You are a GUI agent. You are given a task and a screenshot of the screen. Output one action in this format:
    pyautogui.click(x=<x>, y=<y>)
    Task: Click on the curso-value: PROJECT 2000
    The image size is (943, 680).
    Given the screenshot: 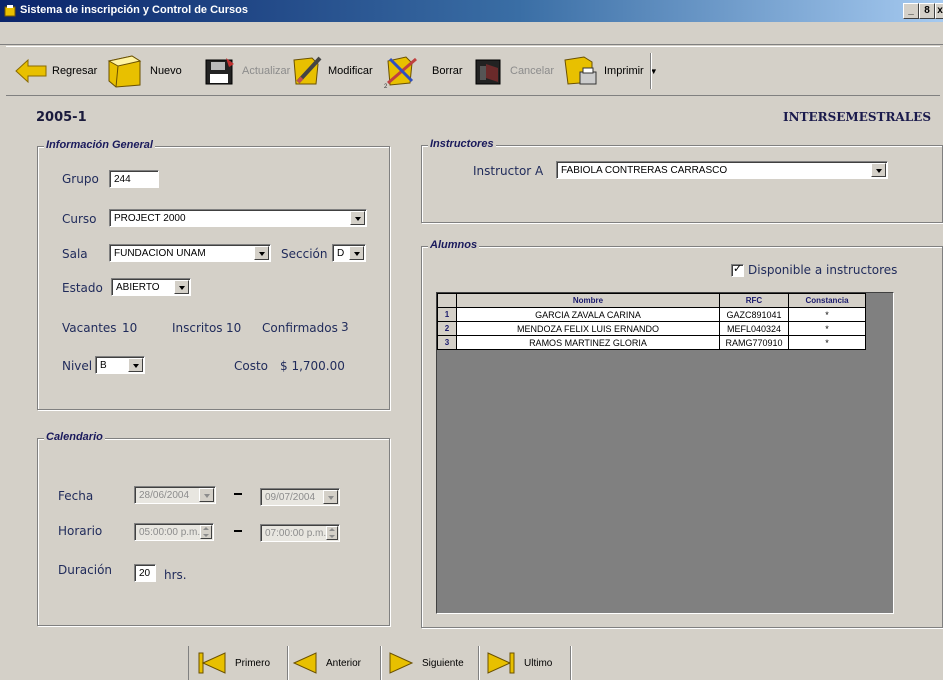 What is the action you would take?
    pyautogui.click(x=150, y=218)
    